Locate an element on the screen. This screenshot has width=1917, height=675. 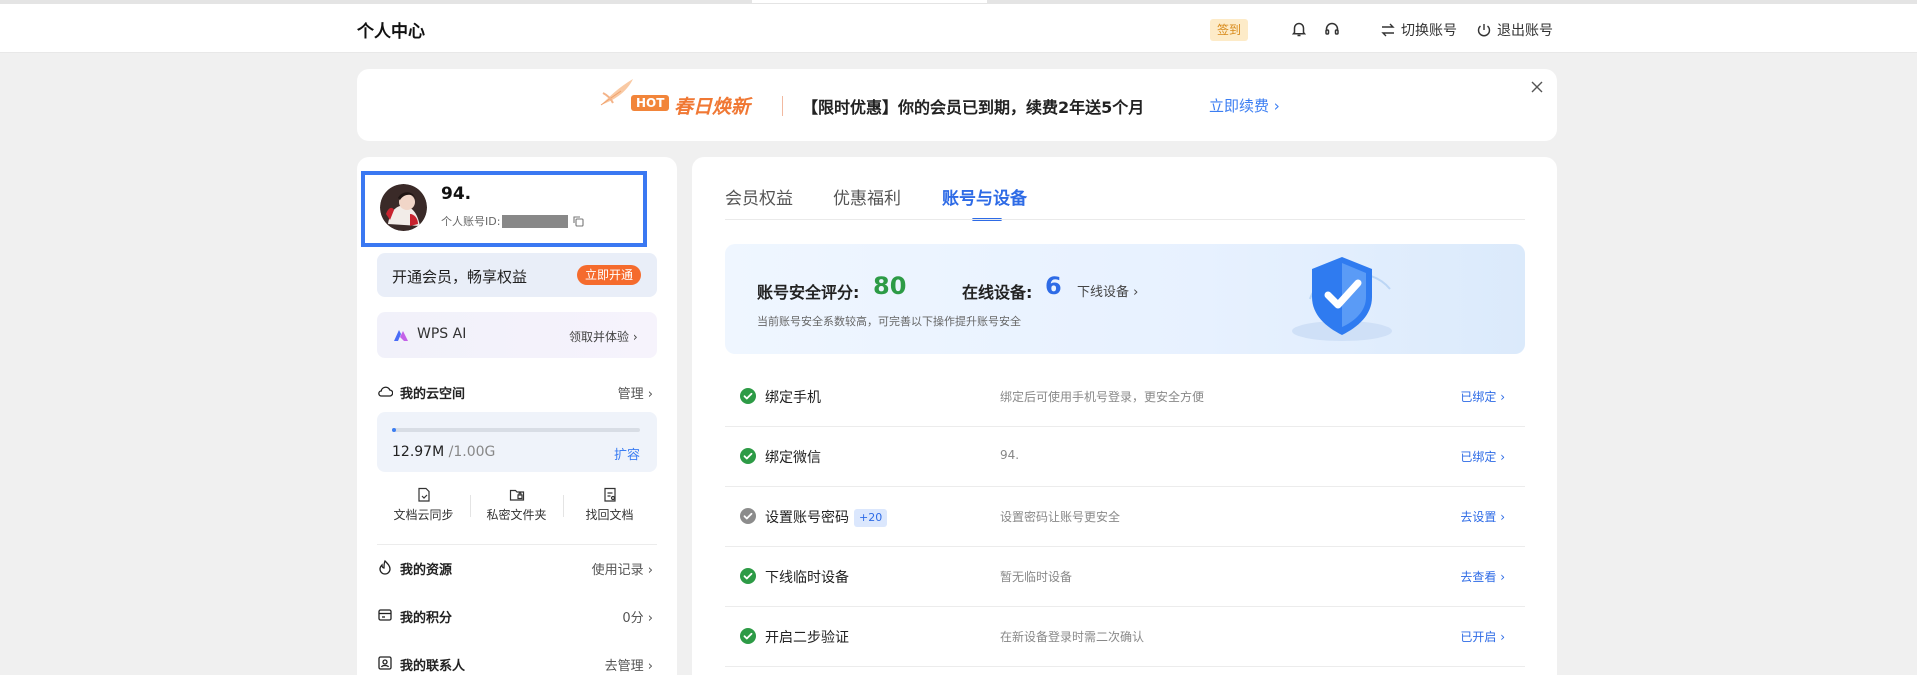
security-item-title: 绑定手机 is located at coordinates (793, 397).